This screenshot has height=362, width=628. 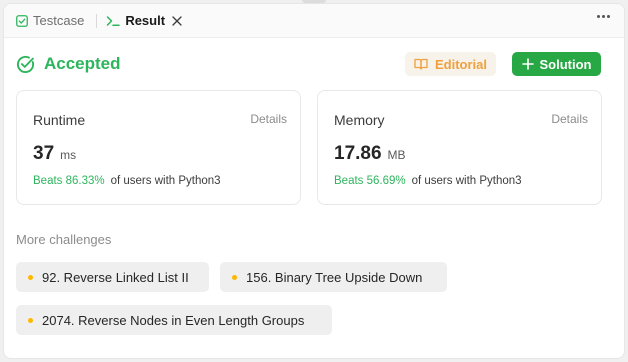 What do you see at coordinates (569, 119) in the screenshot?
I see `memory-details-link: Details` at bounding box center [569, 119].